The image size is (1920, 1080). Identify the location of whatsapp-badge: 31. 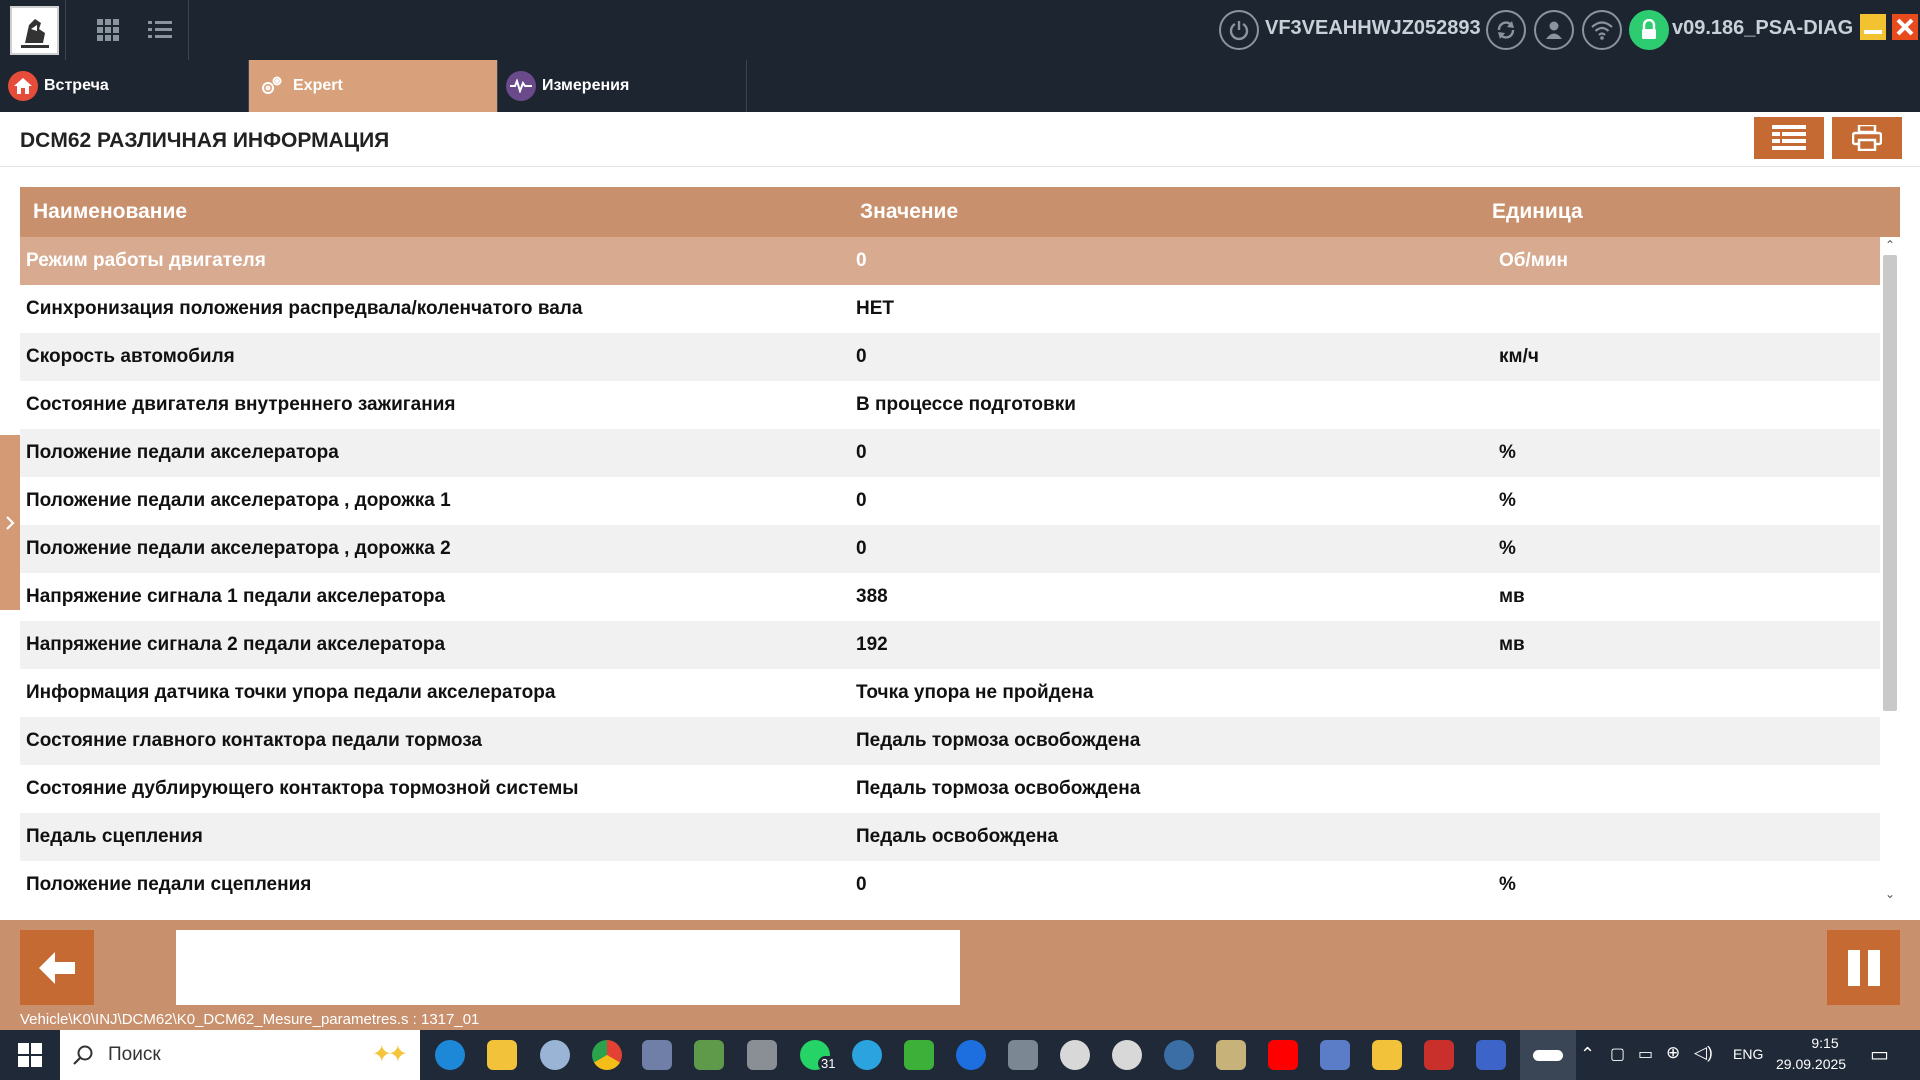
(828, 1063).